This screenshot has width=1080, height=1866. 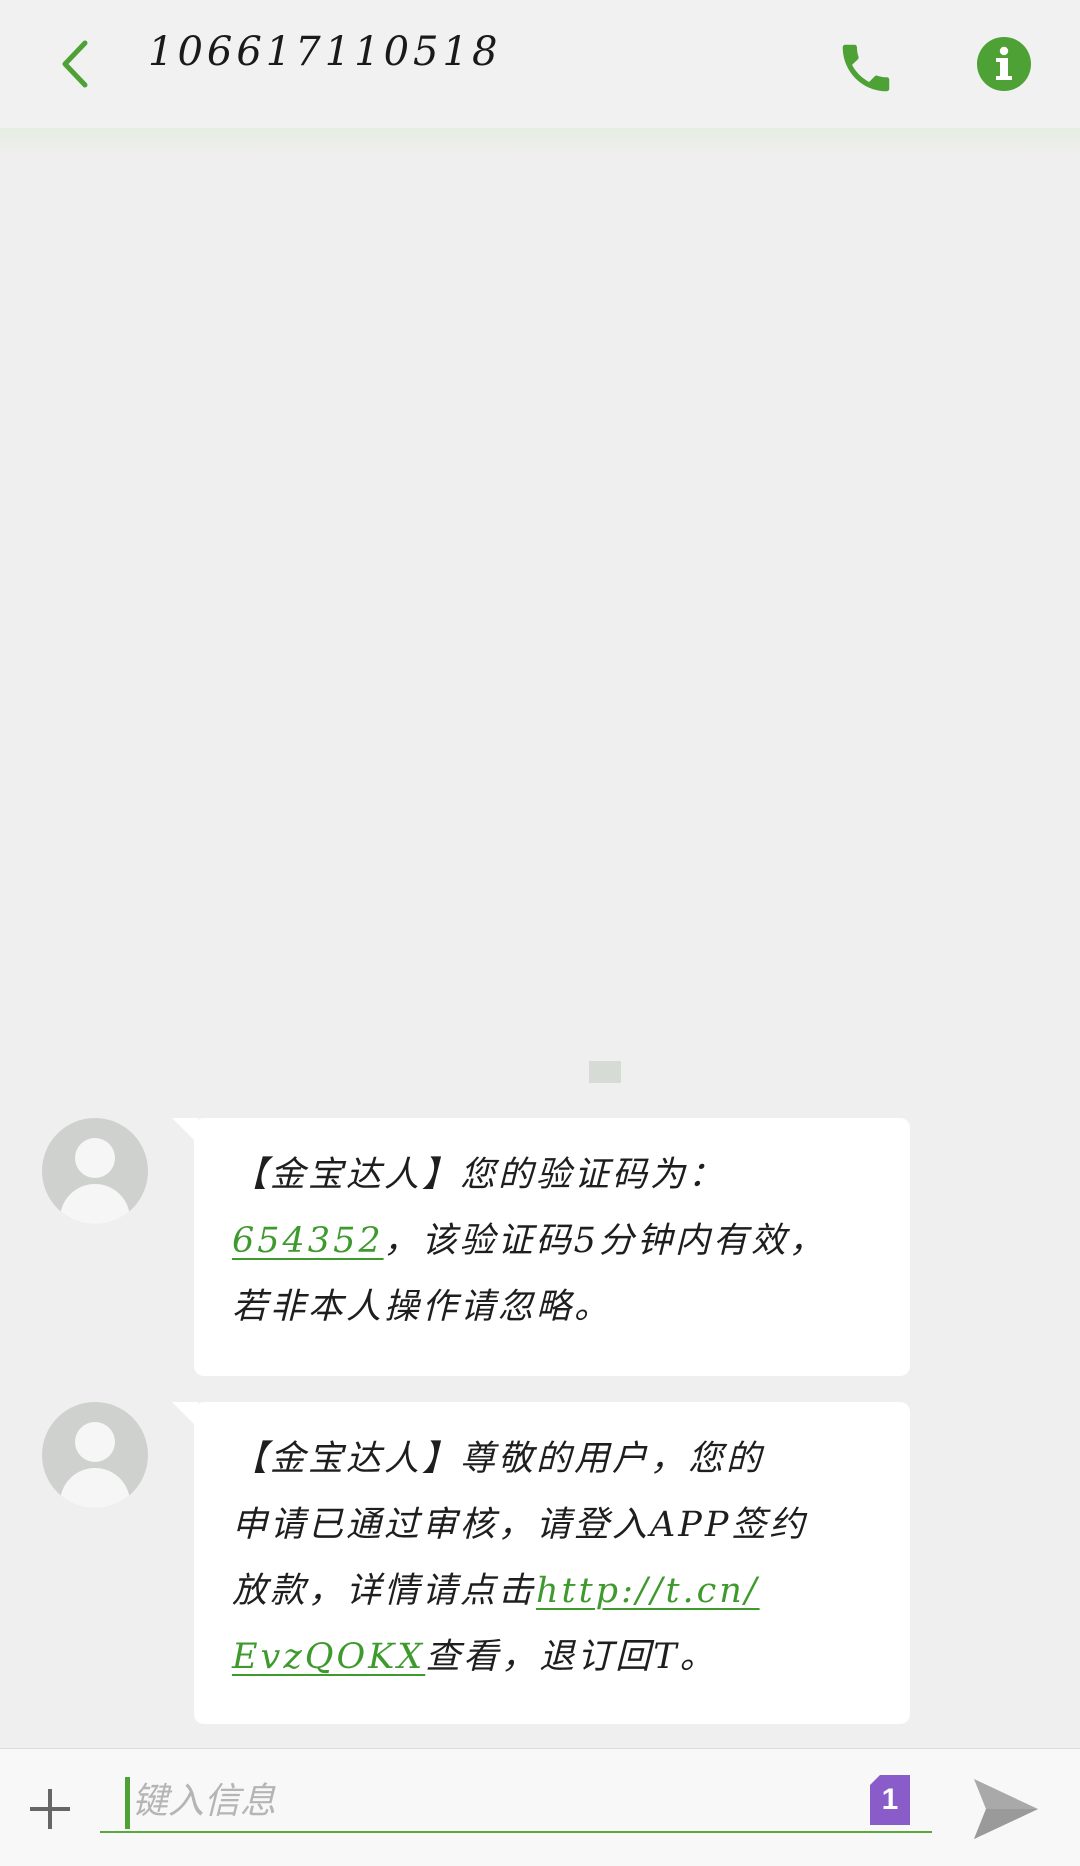 What do you see at coordinates (540, 142) in the screenshot?
I see `header-shadow` at bounding box center [540, 142].